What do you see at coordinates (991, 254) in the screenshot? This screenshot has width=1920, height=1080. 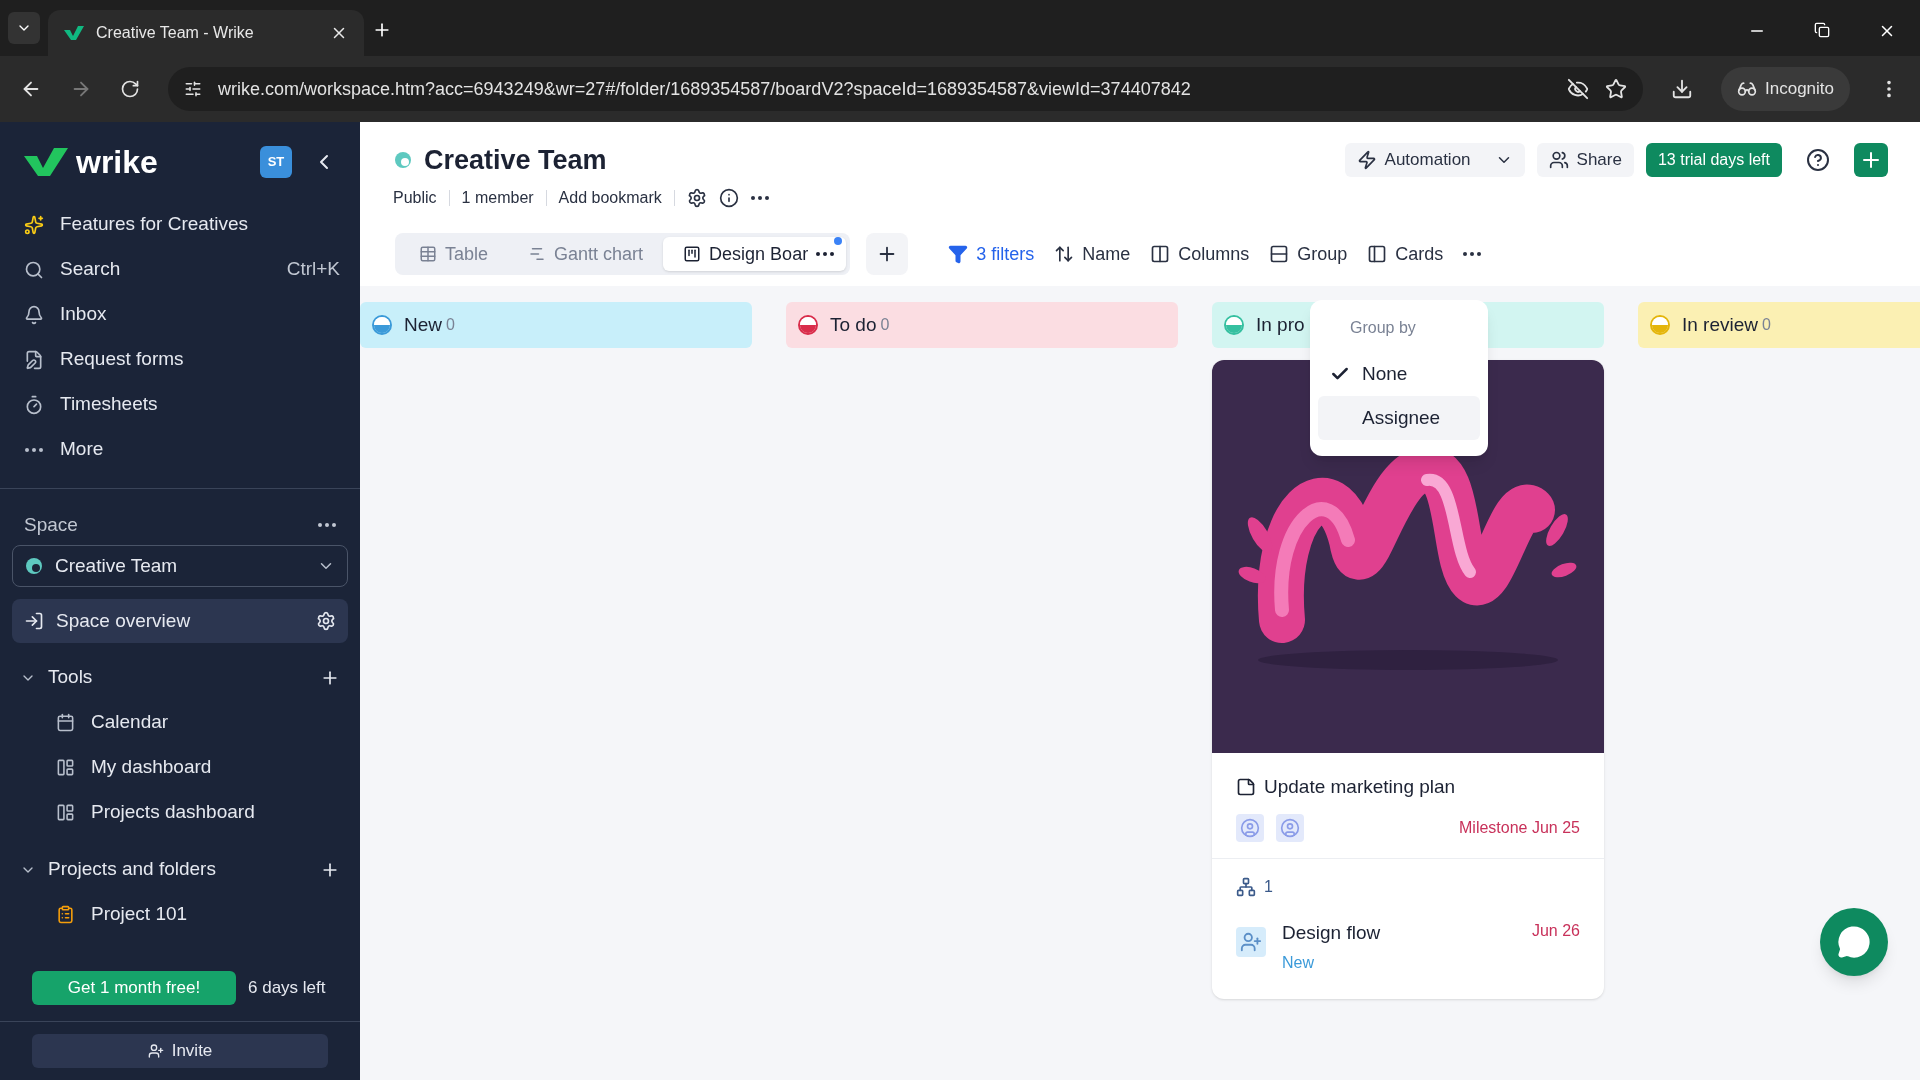 I see `toolbar-button: 3 filters` at bounding box center [991, 254].